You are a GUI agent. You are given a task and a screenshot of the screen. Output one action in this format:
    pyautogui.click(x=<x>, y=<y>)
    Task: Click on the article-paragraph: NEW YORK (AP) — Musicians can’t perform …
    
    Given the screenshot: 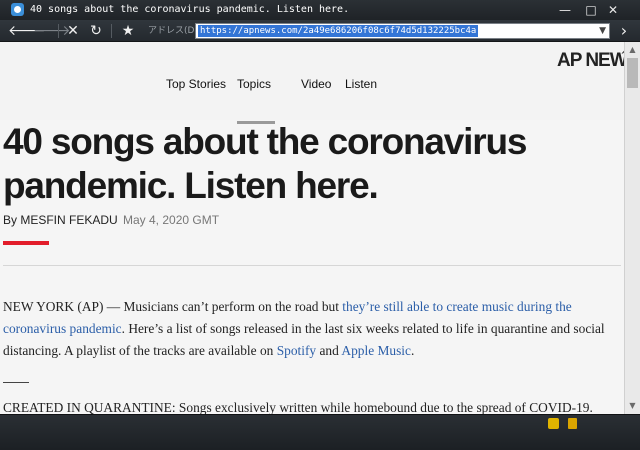 What is the action you would take?
    pyautogui.click(x=313, y=329)
    